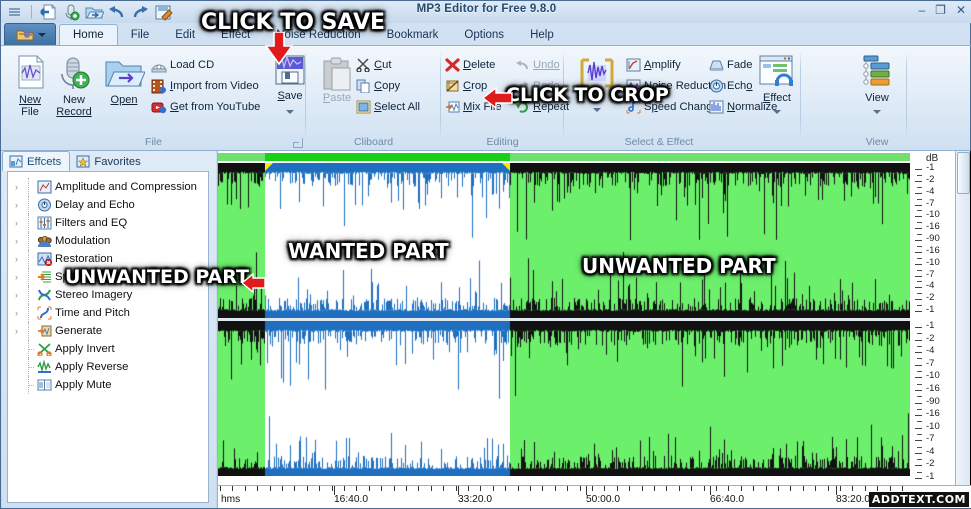 The image size is (971, 509). I want to click on undo-label: Undo, so click(546, 64).